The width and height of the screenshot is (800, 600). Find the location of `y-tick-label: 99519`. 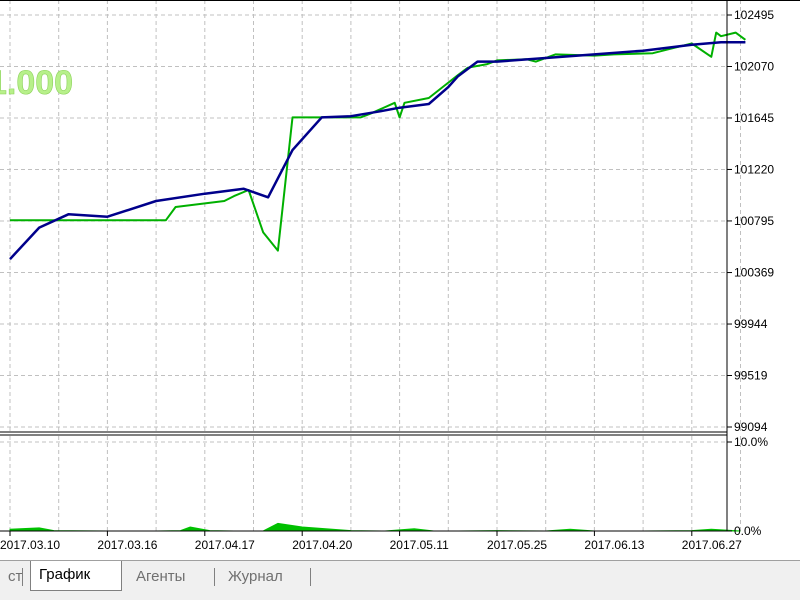

y-tick-label: 99519 is located at coordinates (751, 376).